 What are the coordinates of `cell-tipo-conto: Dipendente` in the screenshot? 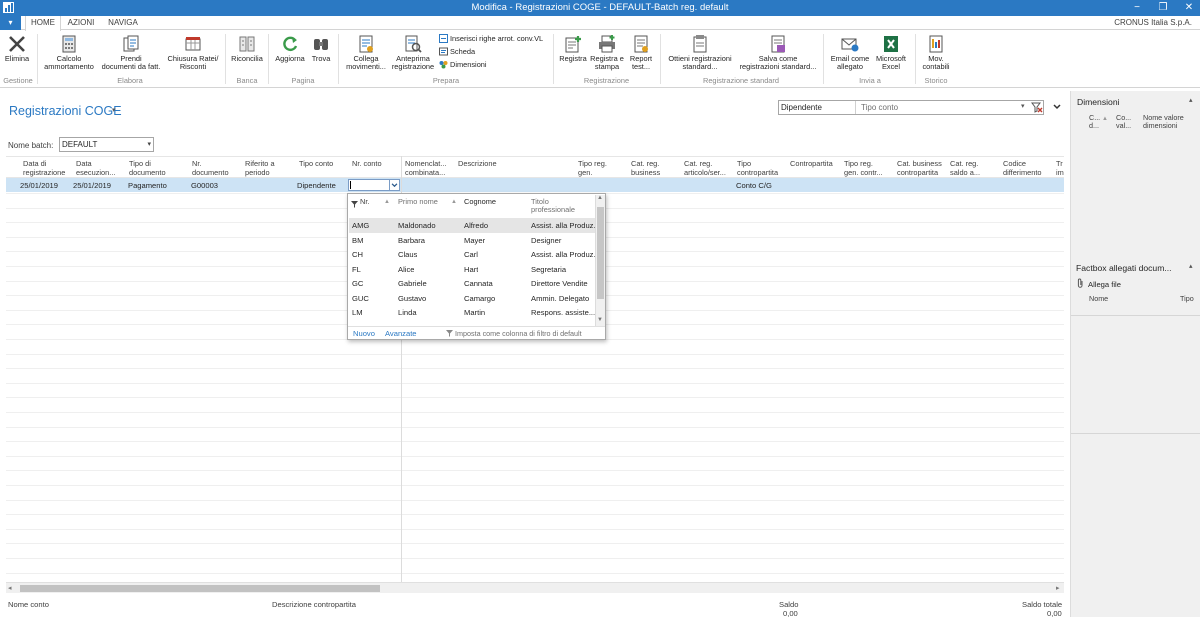 It's located at (316, 185).